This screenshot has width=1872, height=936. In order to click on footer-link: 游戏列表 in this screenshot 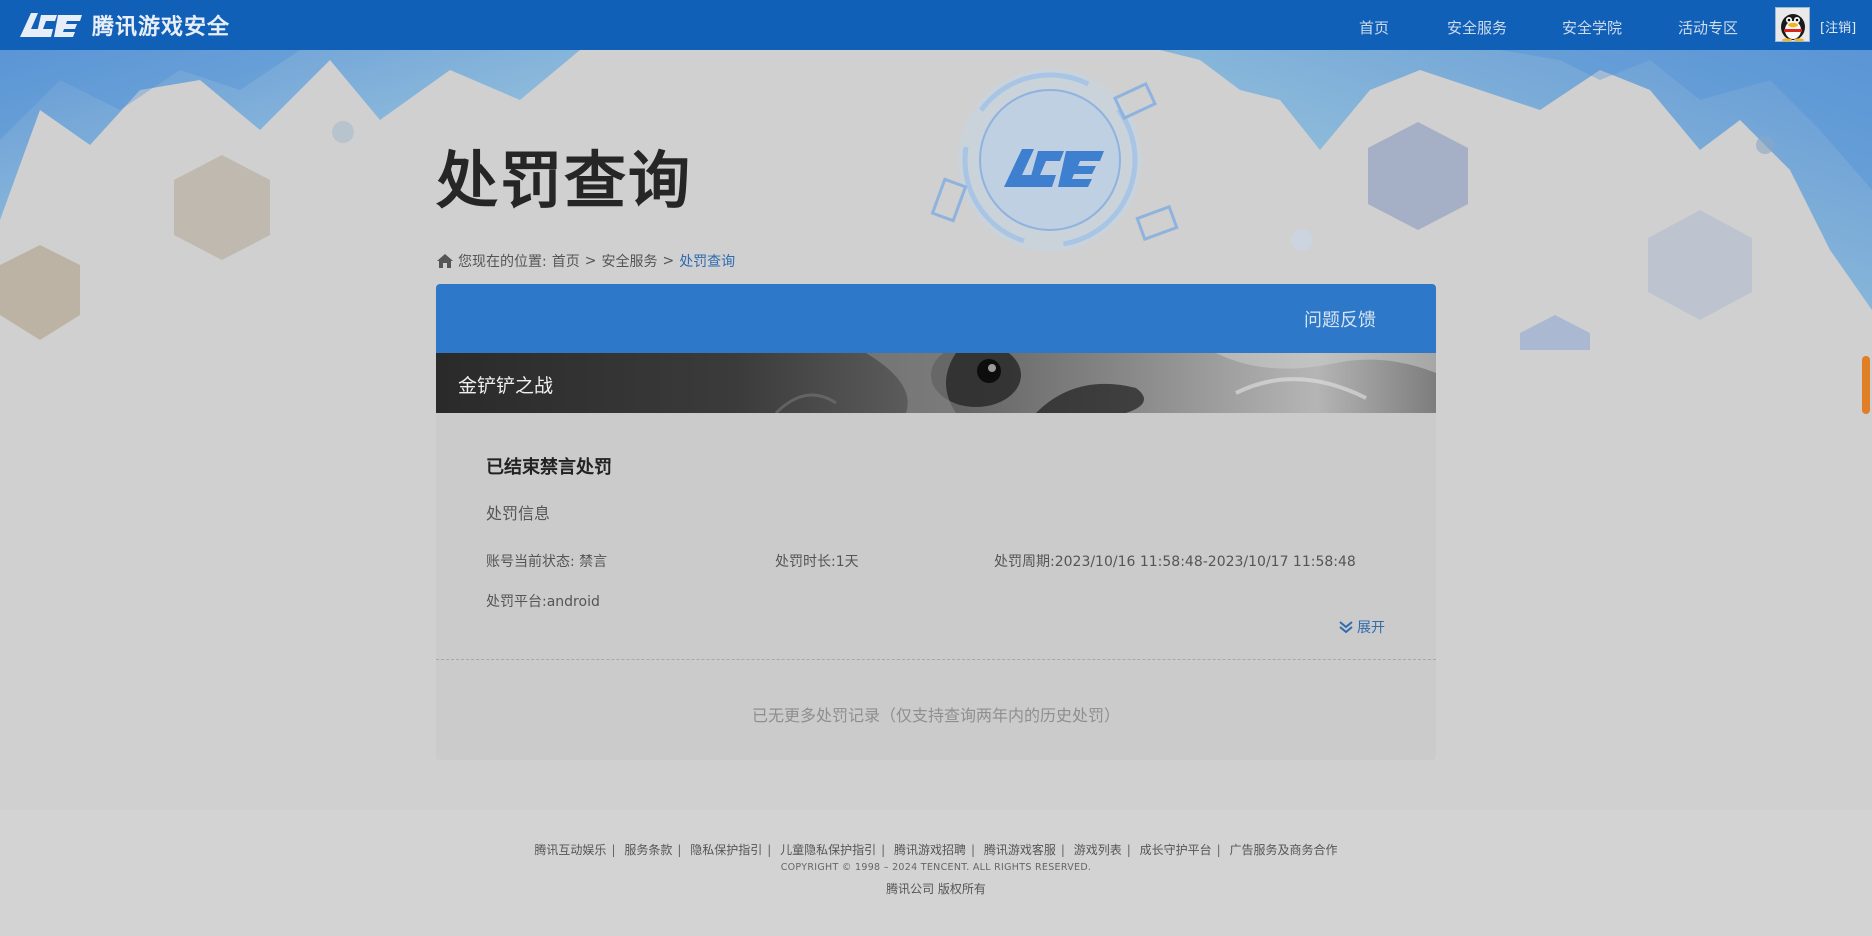, I will do `click(1098, 850)`.